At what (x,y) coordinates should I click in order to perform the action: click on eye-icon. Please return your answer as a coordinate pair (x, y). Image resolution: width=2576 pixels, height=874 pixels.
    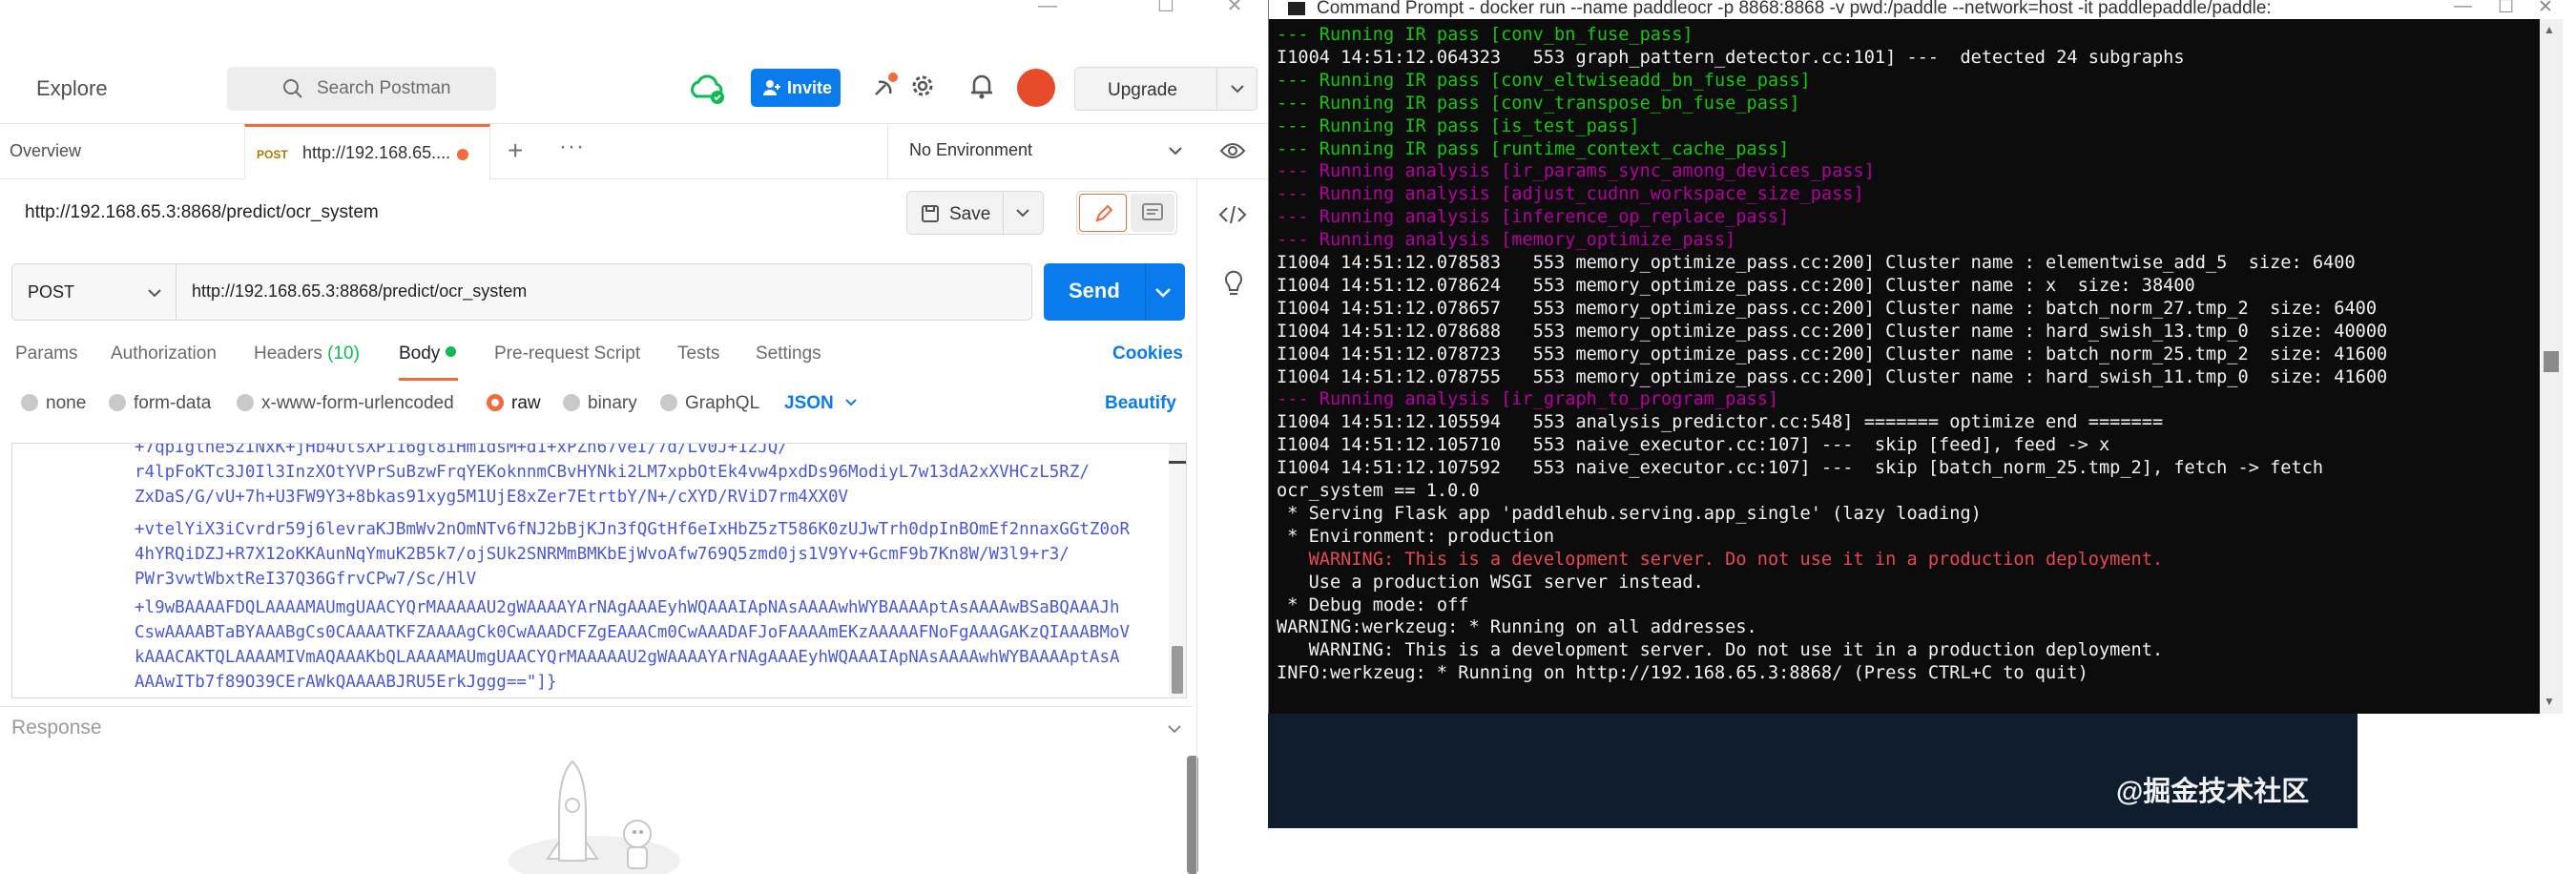
    Looking at the image, I should click on (1232, 150).